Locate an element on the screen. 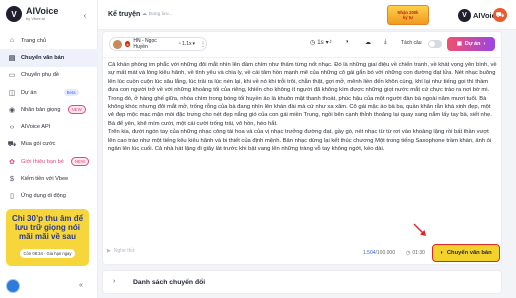 The image size is (516, 298). sidebar-item-label: Ứng dụng di động is located at coordinates (43, 196).